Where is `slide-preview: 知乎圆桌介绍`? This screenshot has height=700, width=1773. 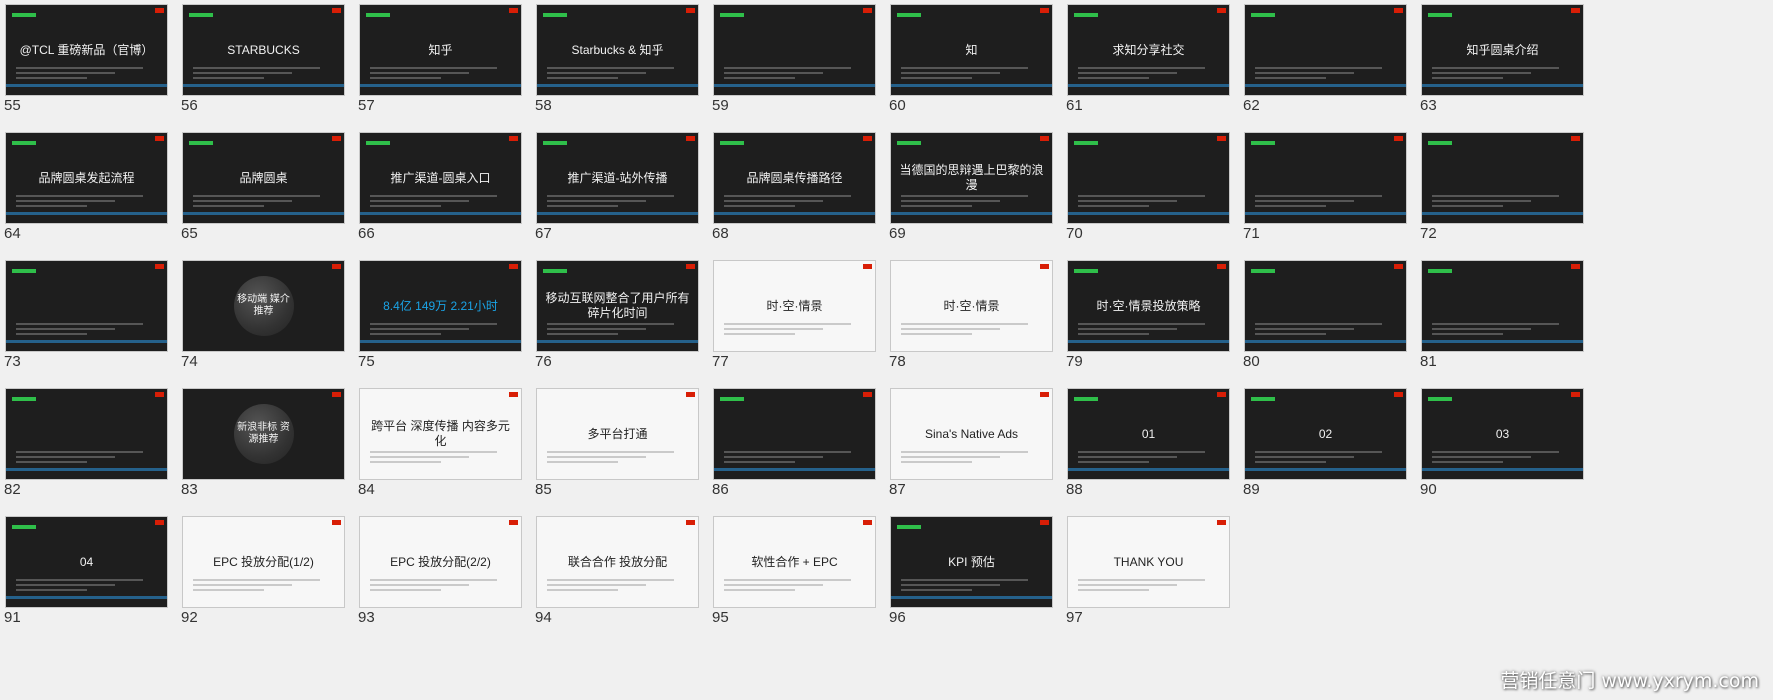
slide-preview: 知乎圆桌介绍 is located at coordinates (1502, 50).